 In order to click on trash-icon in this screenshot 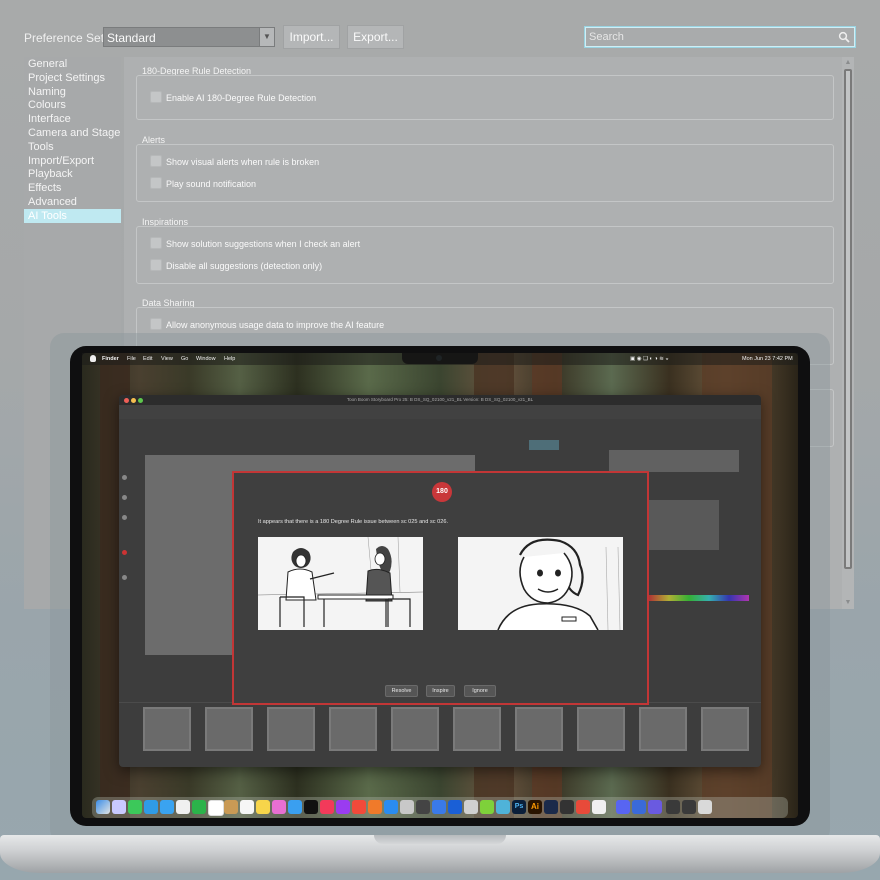, I will do `click(705, 807)`.